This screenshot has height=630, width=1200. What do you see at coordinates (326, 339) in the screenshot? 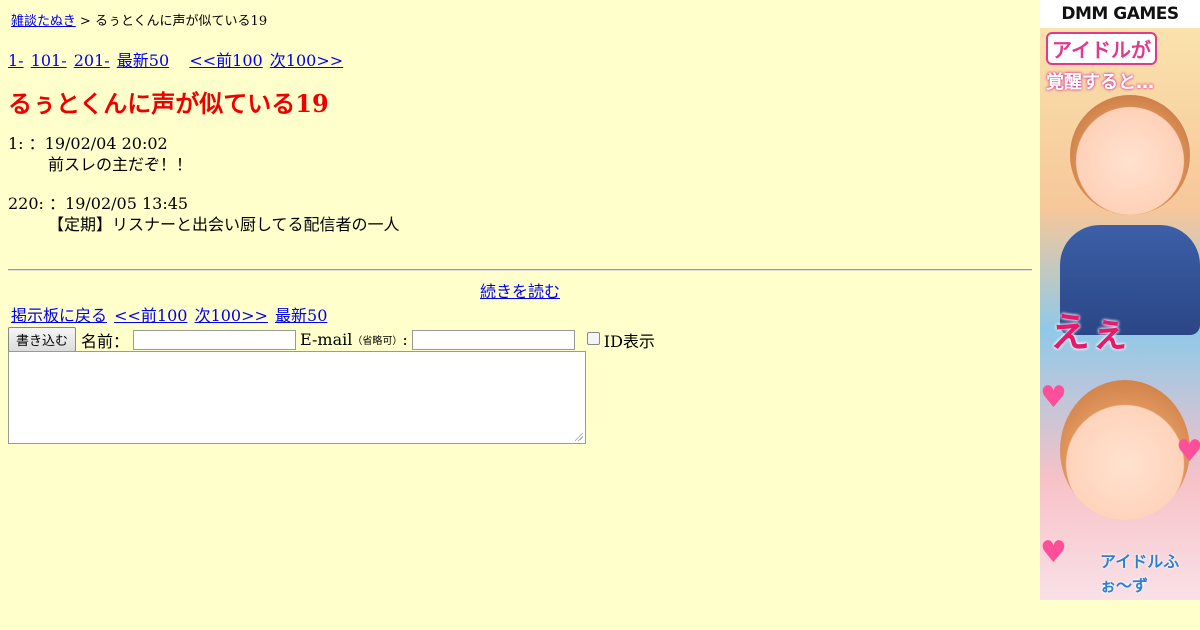
I see `email-label: E-mail` at bounding box center [326, 339].